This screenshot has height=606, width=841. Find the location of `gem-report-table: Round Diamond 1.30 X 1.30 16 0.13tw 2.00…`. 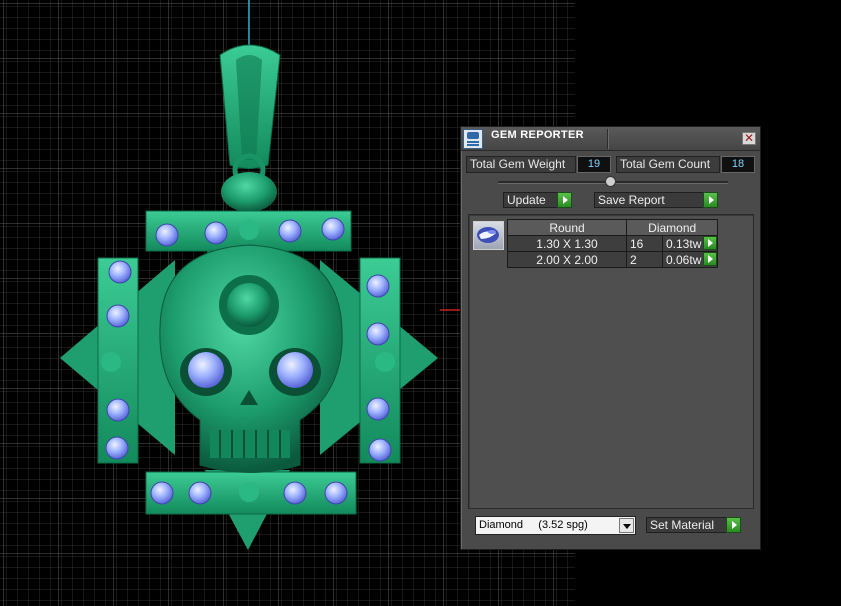

gem-report-table: Round Diamond 1.30 X 1.30 16 0.13tw 2.00… is located at coordinates (613, 243).